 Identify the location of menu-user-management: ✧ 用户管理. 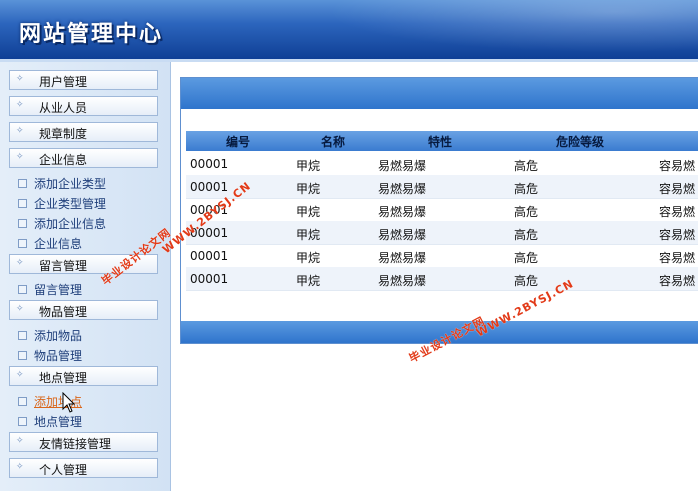
(83, 80).